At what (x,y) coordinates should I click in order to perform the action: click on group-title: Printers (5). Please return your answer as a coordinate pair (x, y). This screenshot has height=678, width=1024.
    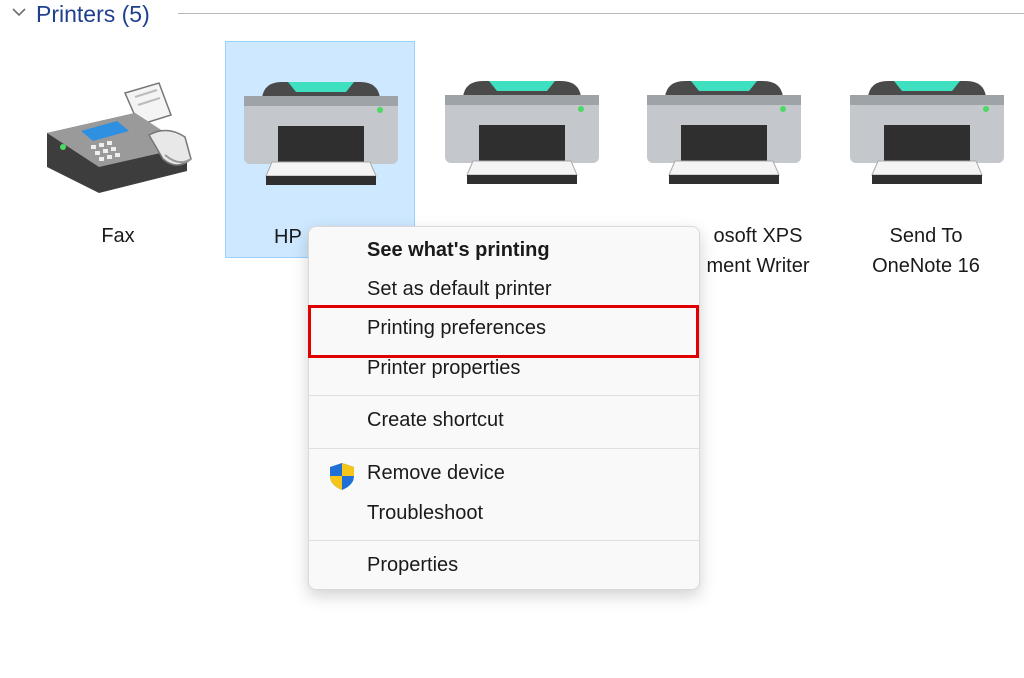
    Looking at the image, I should click on (93, 14).